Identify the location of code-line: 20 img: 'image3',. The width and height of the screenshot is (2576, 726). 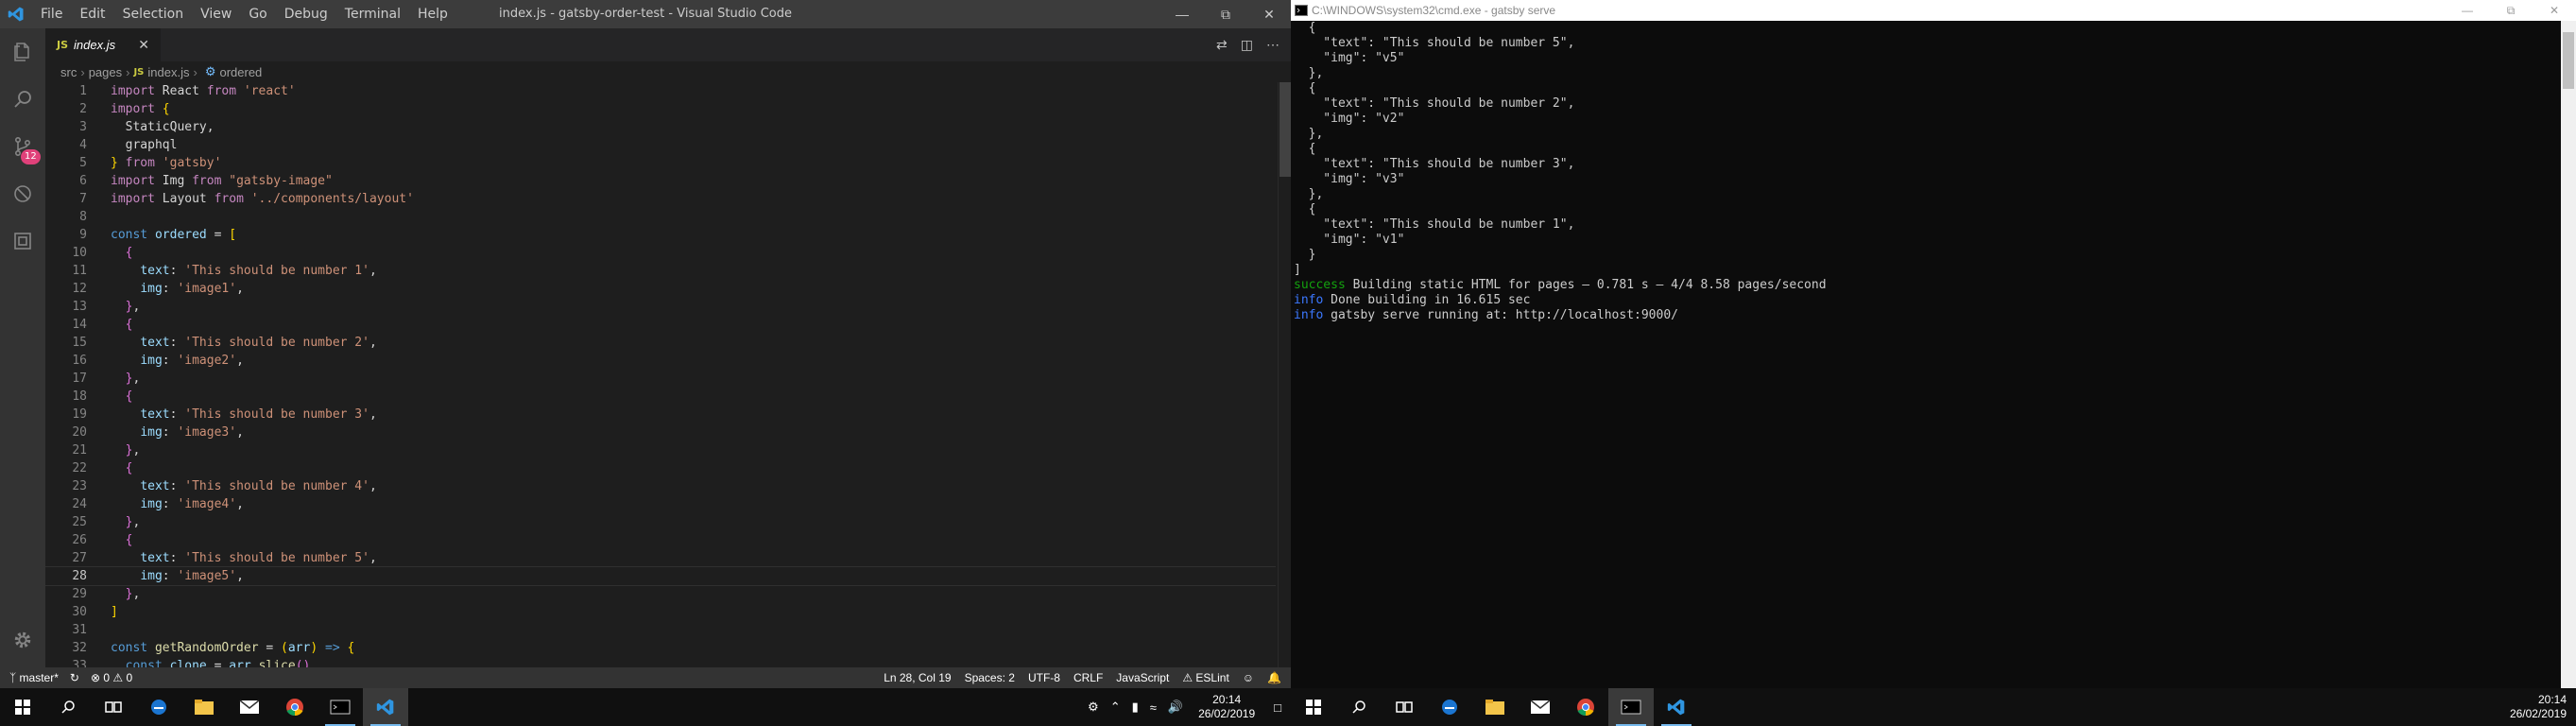
(660, 432).